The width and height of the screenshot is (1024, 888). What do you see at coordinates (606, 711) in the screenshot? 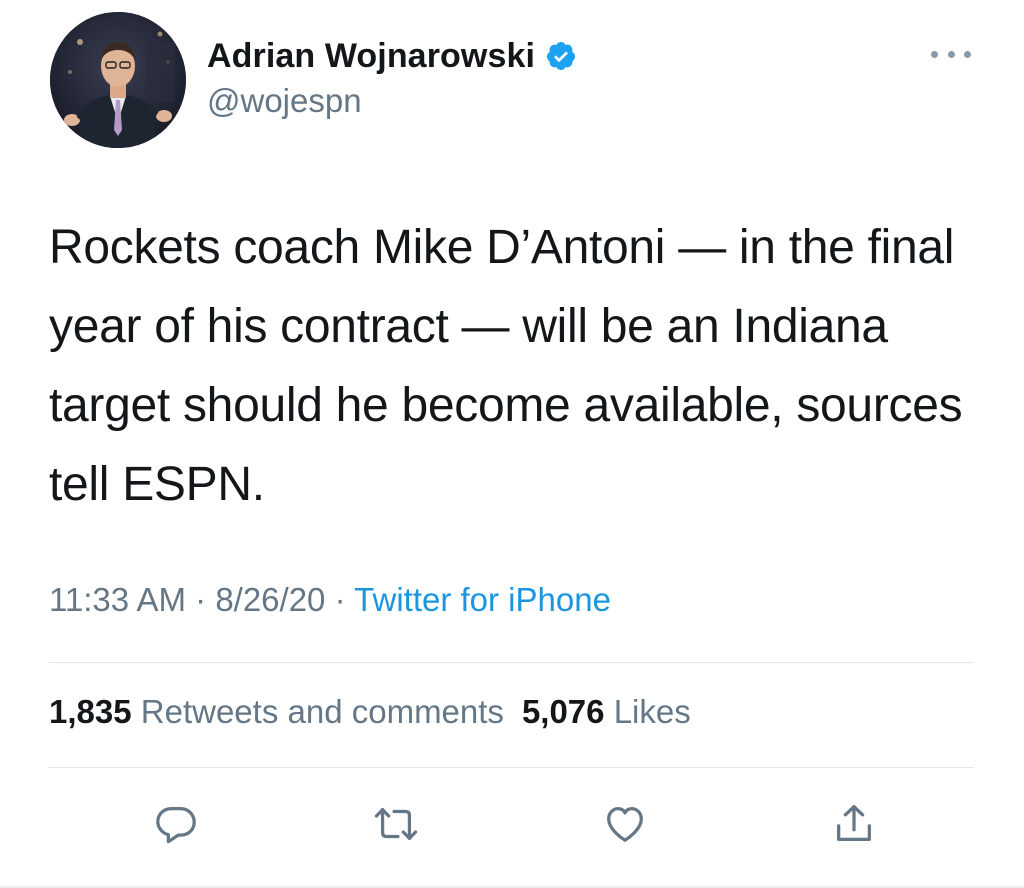
I see `likes-stat: 5,076 Likes` at bounding box center [606, 711].